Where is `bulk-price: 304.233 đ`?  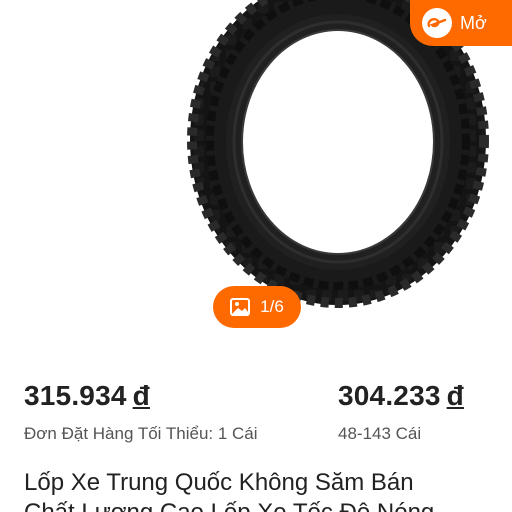
bulk-price: 304.233 đ is located at coordinates (401, 396).